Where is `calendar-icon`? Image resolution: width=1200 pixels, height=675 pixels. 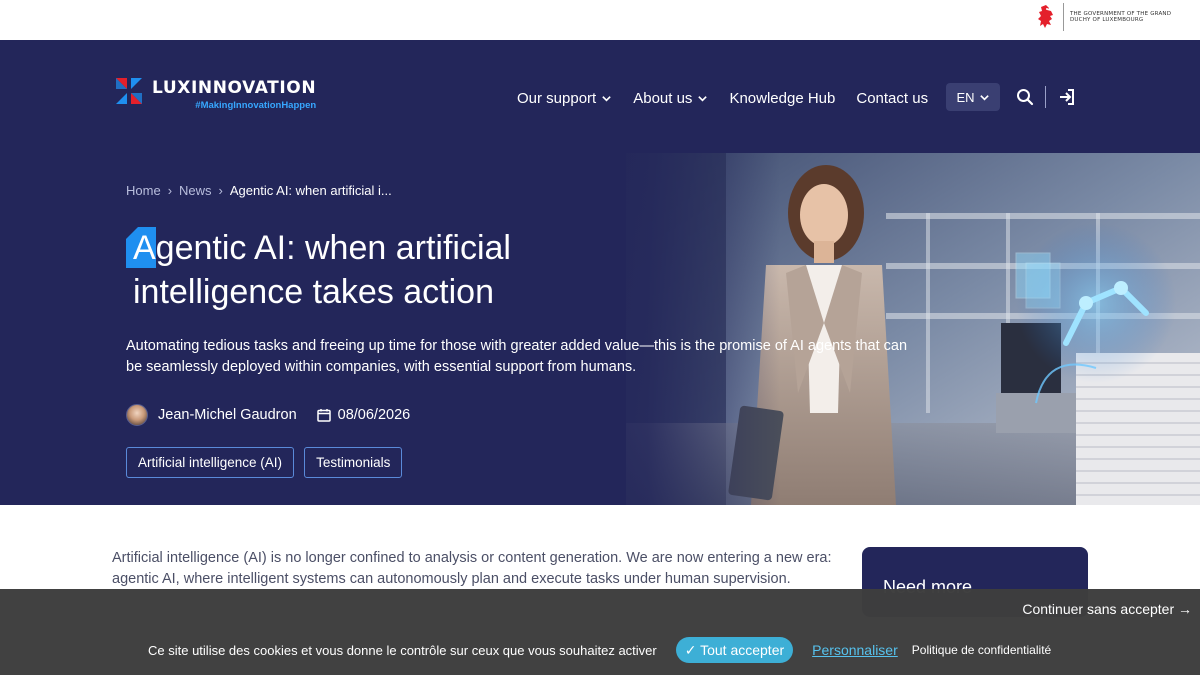 calendar-icon is located at coordinates (323, 415).